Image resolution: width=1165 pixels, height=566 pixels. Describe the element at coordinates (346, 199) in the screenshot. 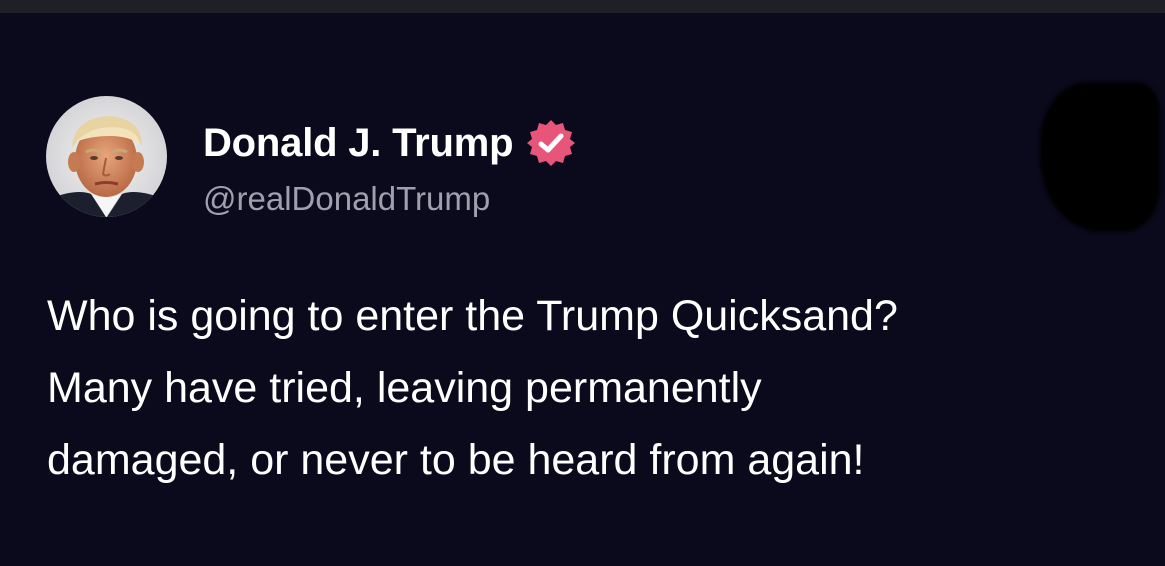

I see `author-handle: @realDonaldTrump` at that location.